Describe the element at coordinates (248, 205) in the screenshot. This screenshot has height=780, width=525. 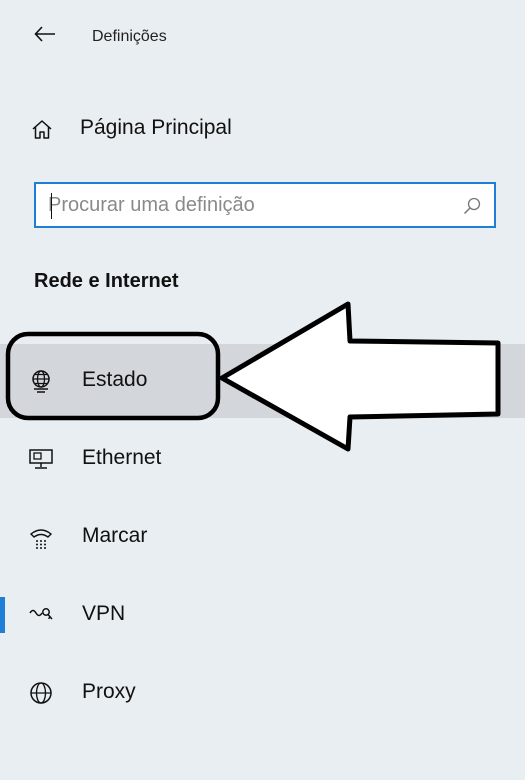
I see `search-input` at that location.